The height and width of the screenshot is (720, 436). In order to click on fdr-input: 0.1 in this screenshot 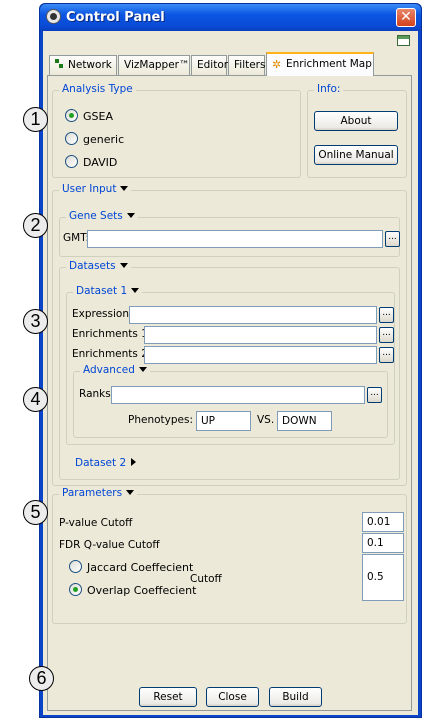, I will do `click(383, 543)`.